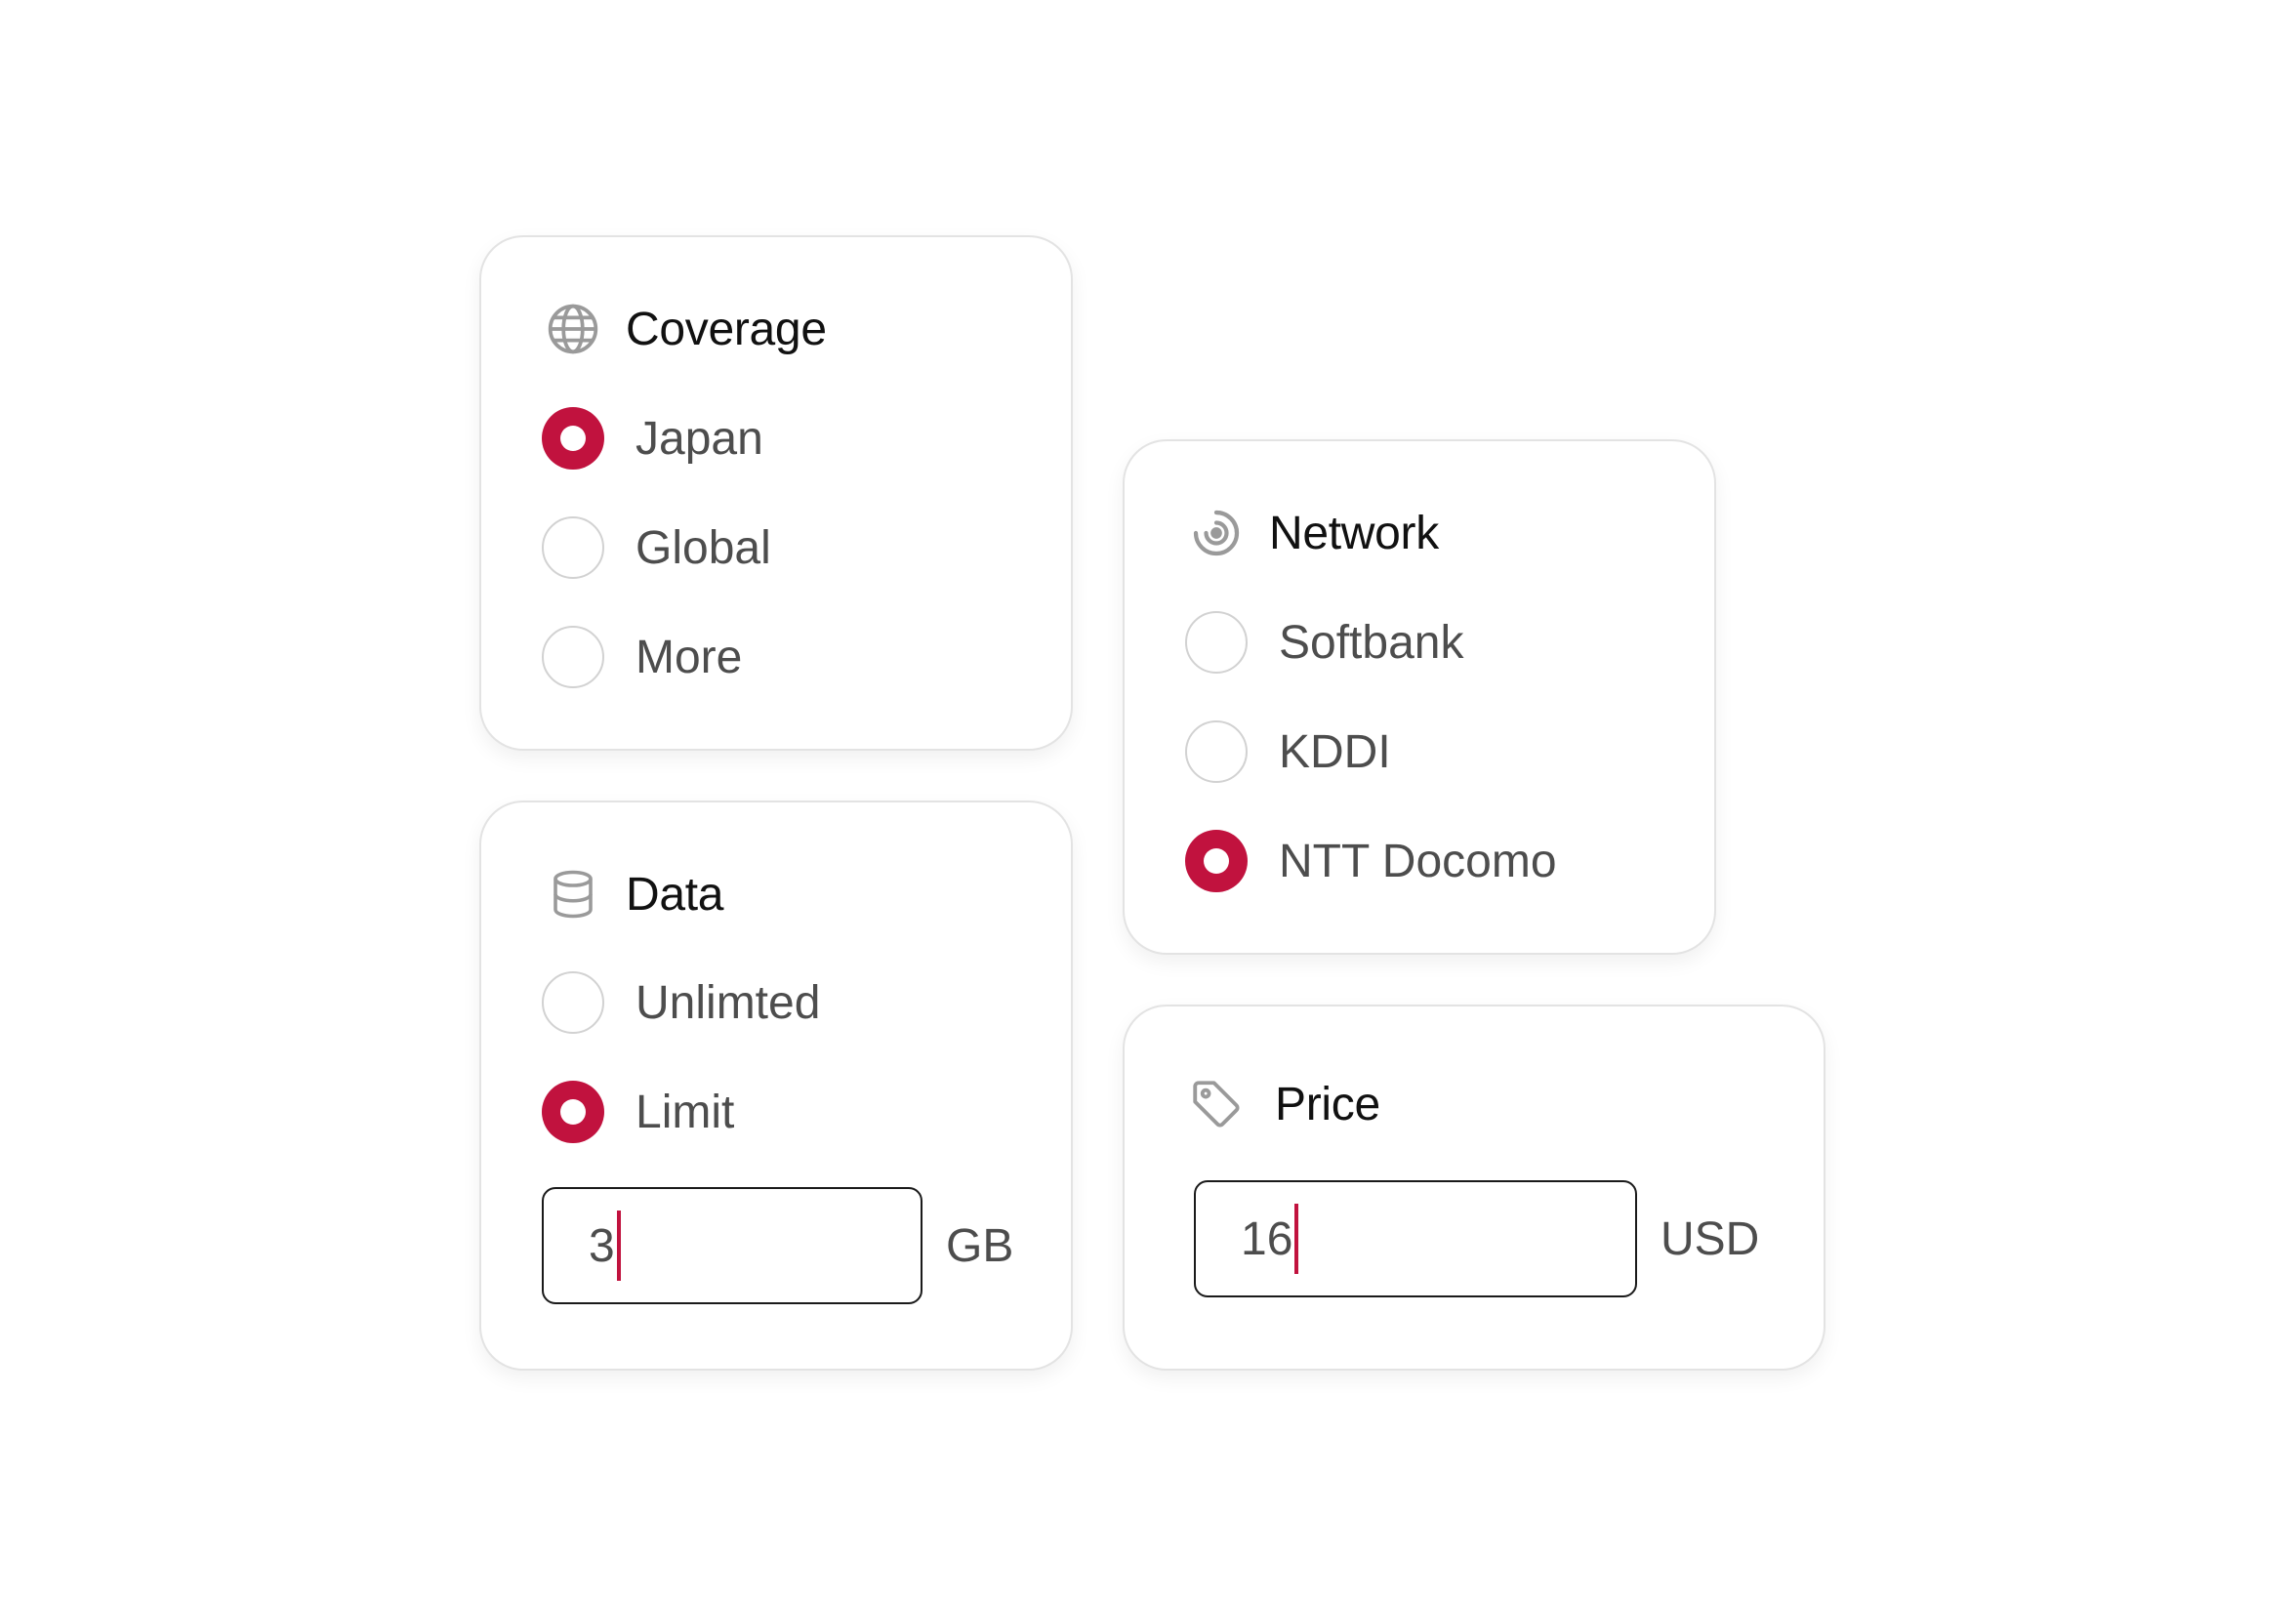 This screenshot has height=1601, width=2296. I want to click on coverage-option-global: Global, so click(656, 547).